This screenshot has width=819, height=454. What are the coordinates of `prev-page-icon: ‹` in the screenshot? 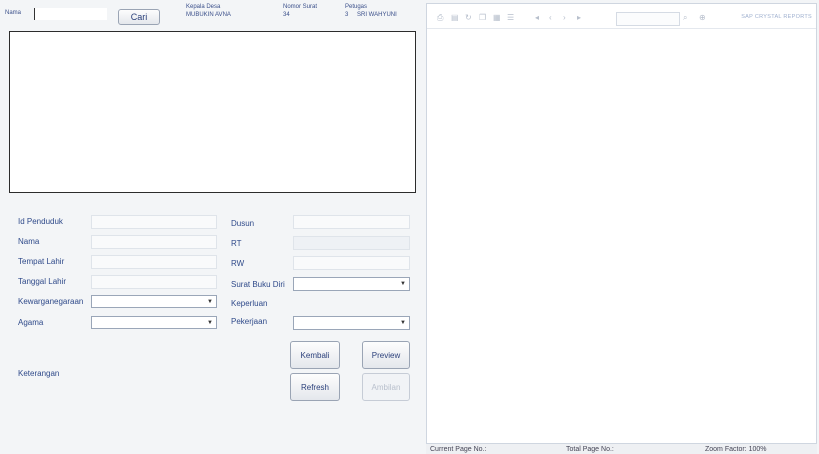 It's located at (553, 18).